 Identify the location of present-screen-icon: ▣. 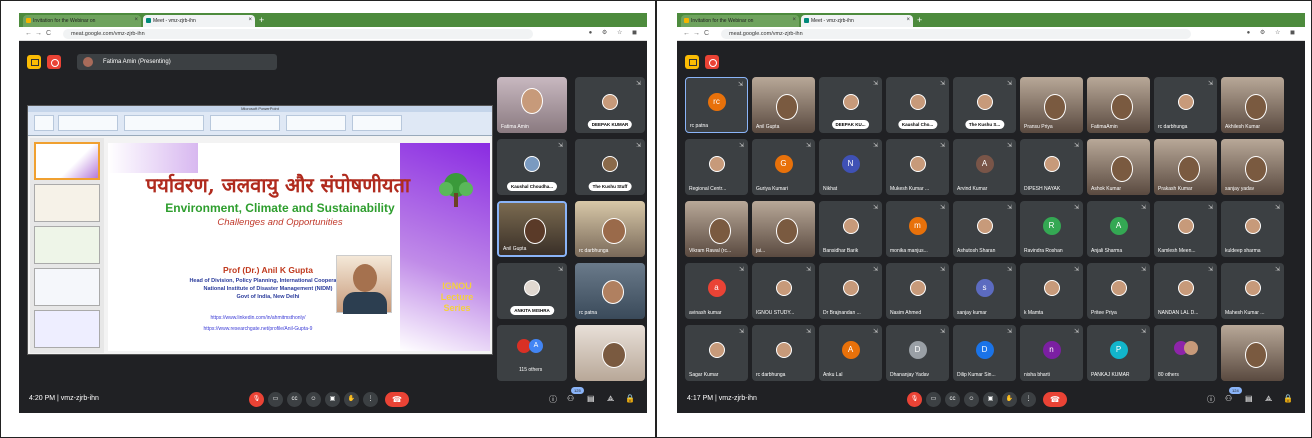
(990, 399).